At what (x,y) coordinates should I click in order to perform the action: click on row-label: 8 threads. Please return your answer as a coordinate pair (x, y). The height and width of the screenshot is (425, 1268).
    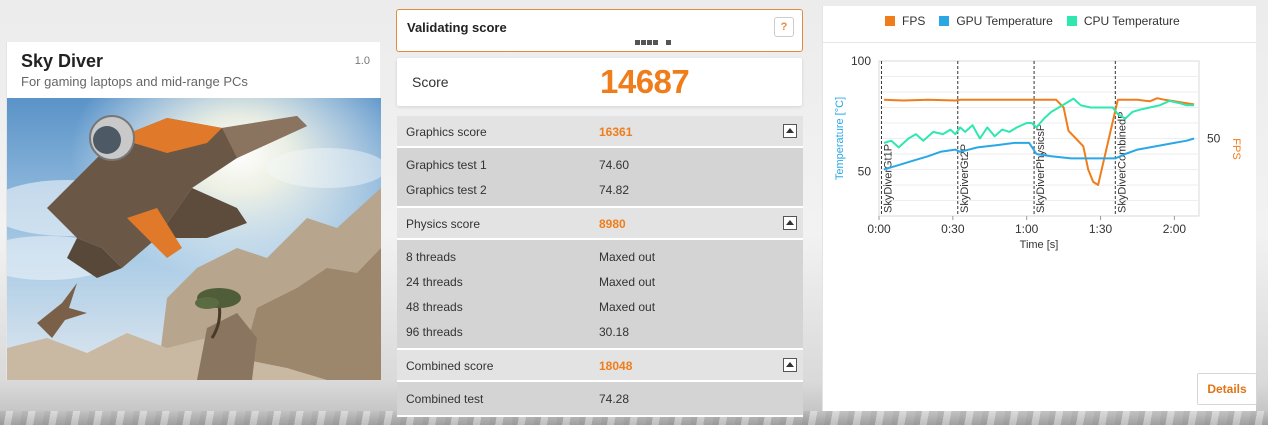
    Looking at the image, I should click on (431, 257).